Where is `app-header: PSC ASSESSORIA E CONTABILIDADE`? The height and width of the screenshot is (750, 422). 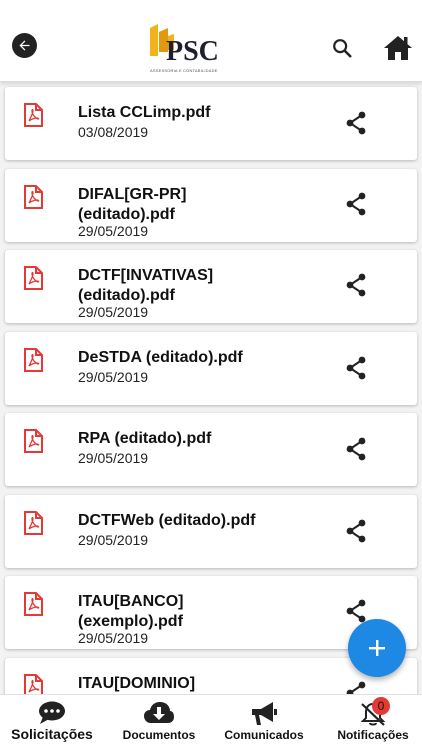
app-header: PSC ASSESSORIA E CONTABILIDADE is located at coordinates (211, 41).